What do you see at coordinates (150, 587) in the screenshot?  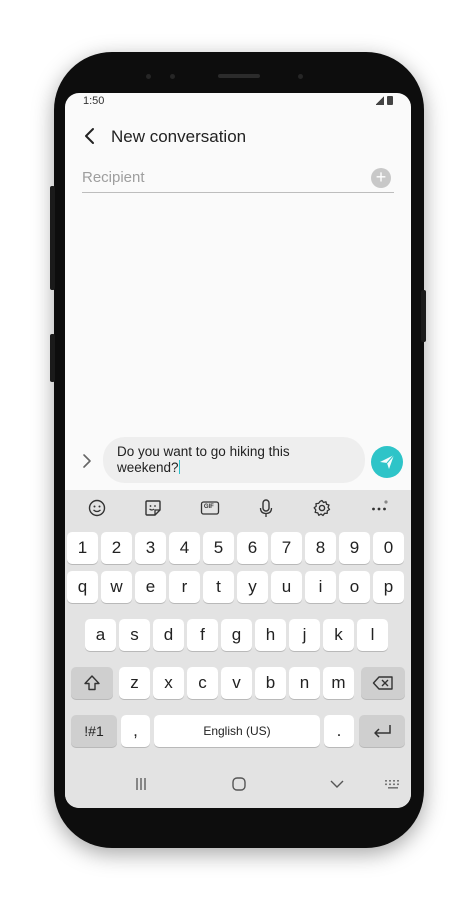 I see `key-e: e` at bounding box center [150, 587].